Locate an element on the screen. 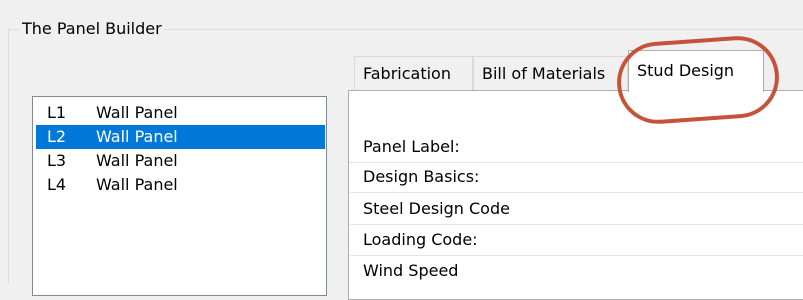 The height and width of the screenshot is (300, 803). field-row-wind-speed: Wind Speed is located at coordinates (576, 272).